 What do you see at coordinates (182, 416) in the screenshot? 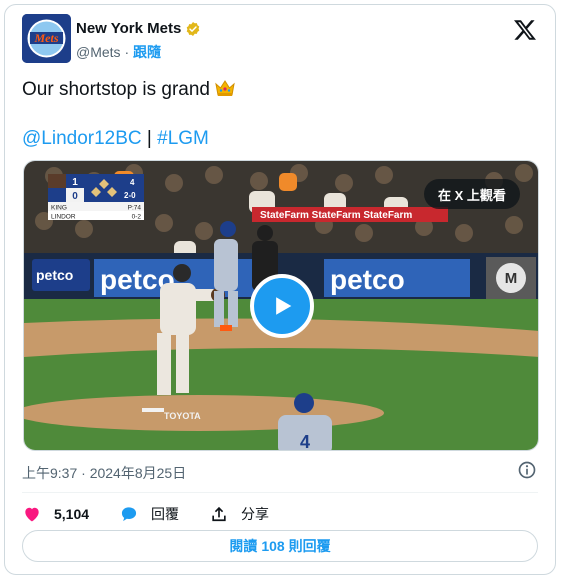
I see `toyota-sign: TOYOTA` at bounding box center [182, 416].